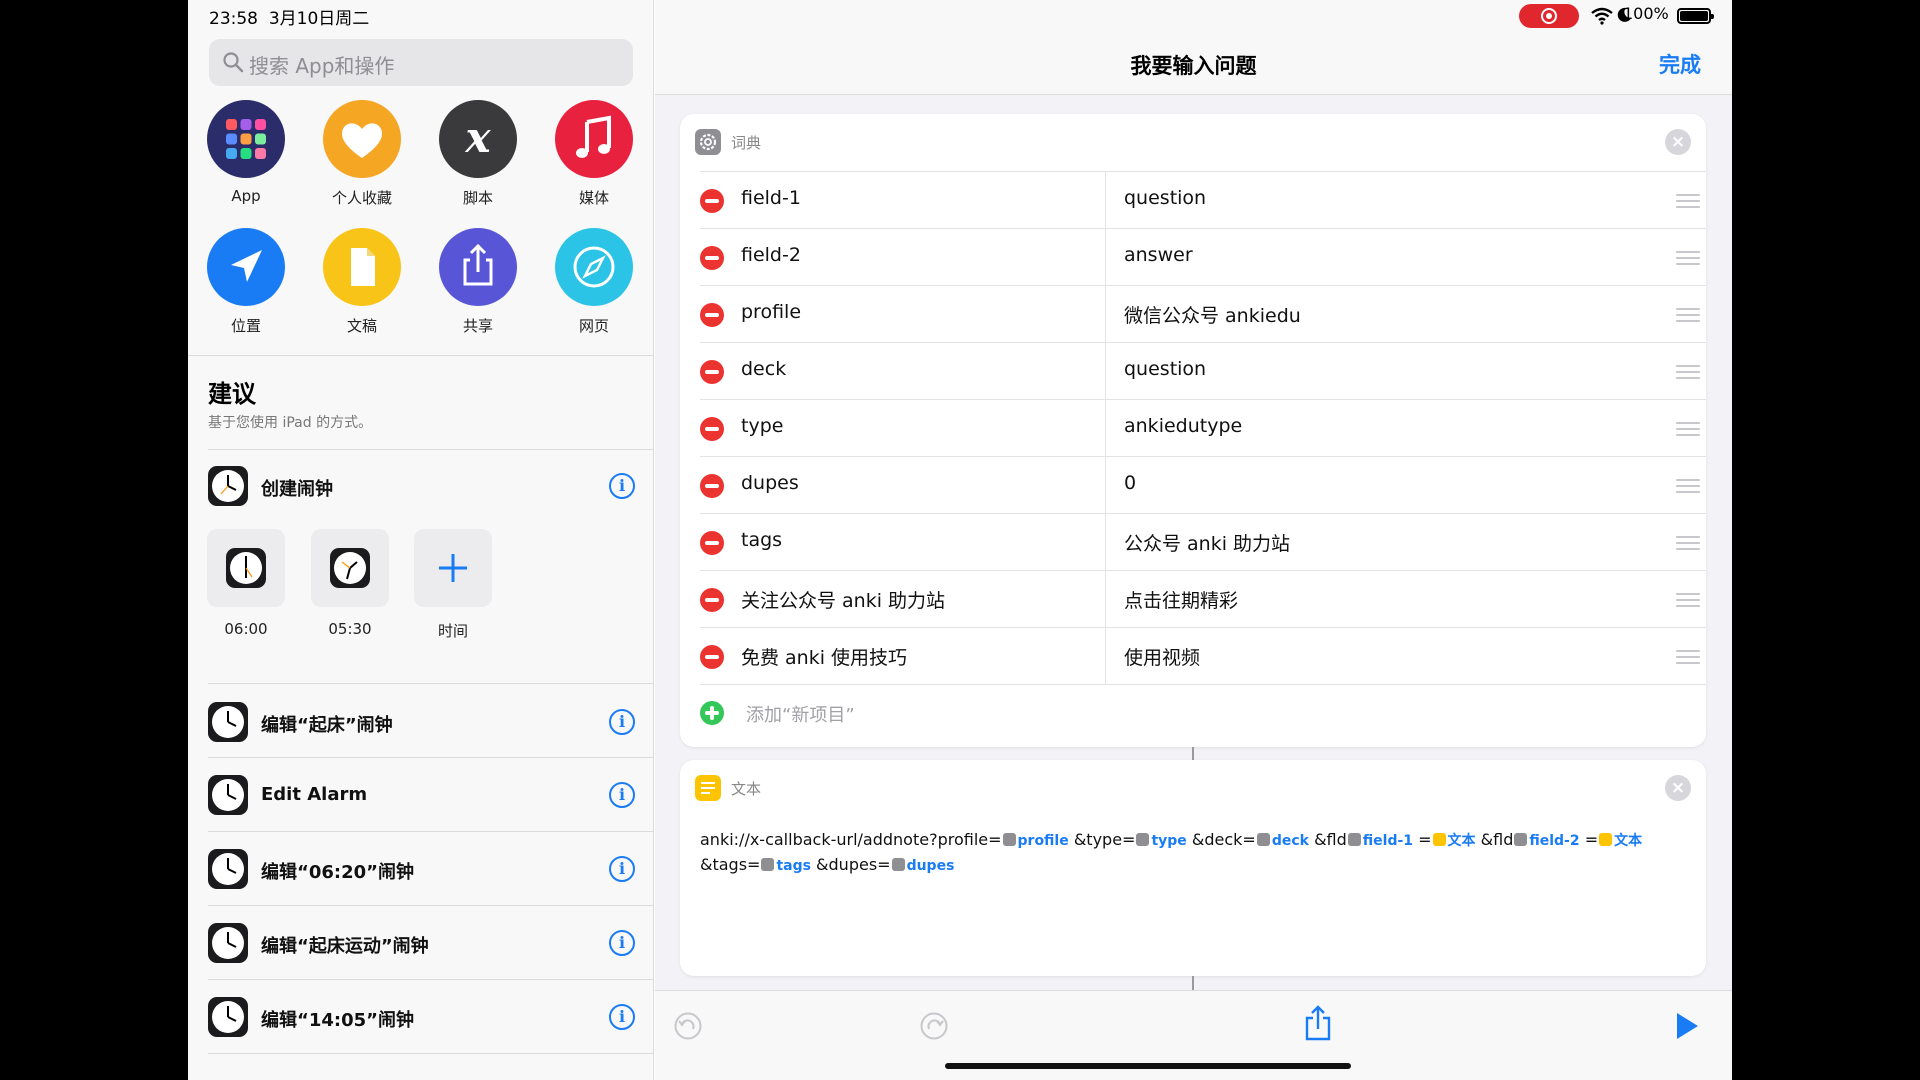 The image size is (1920, 1080). Describe the element at coordinates (762, 426) in the screenshot. I see `dictionary-key: type` at that location.